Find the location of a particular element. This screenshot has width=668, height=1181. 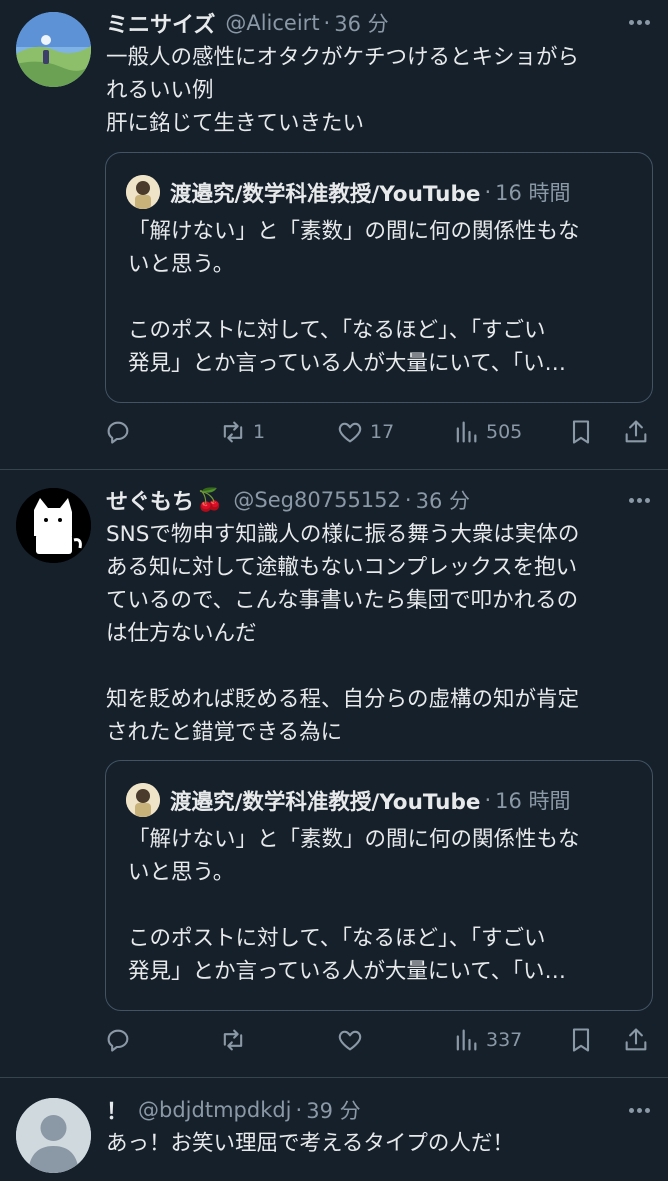

repost-count: 1 is located at coordinates (259, 432).